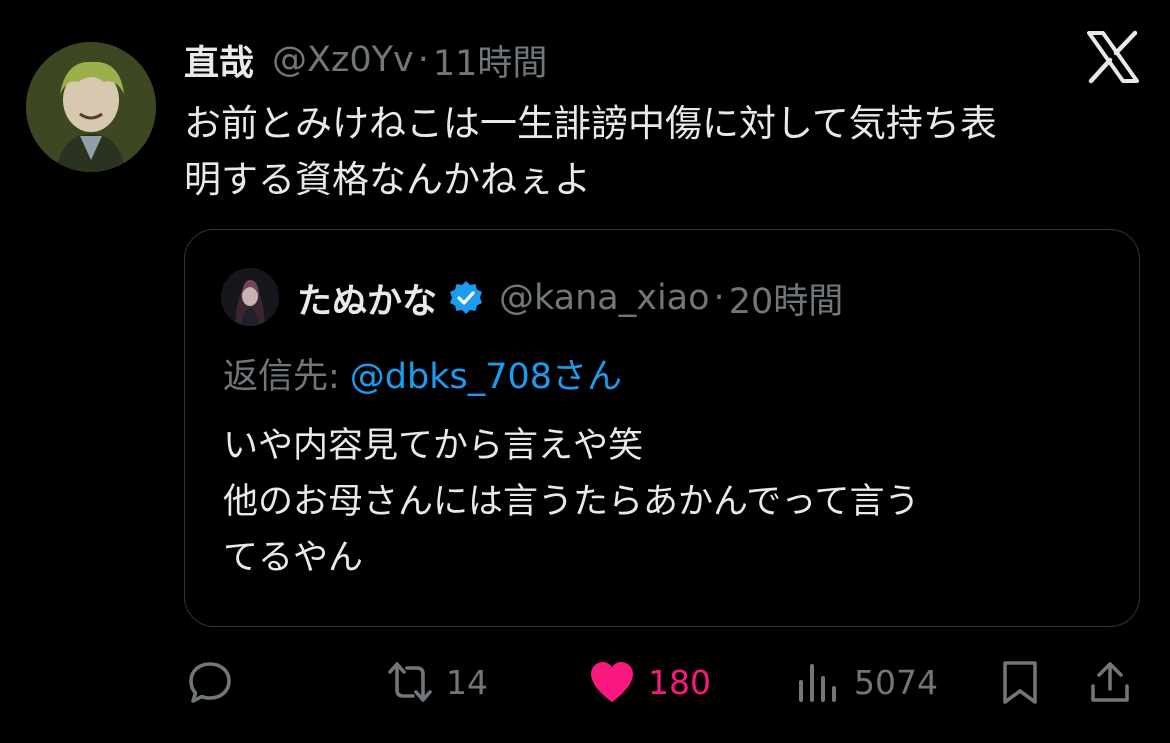 This screenshot has height=743, width=1170. What do you see at coordinates (817, 683) in the screenshot?
I see `views-icon` at bounding box center [817, 683].